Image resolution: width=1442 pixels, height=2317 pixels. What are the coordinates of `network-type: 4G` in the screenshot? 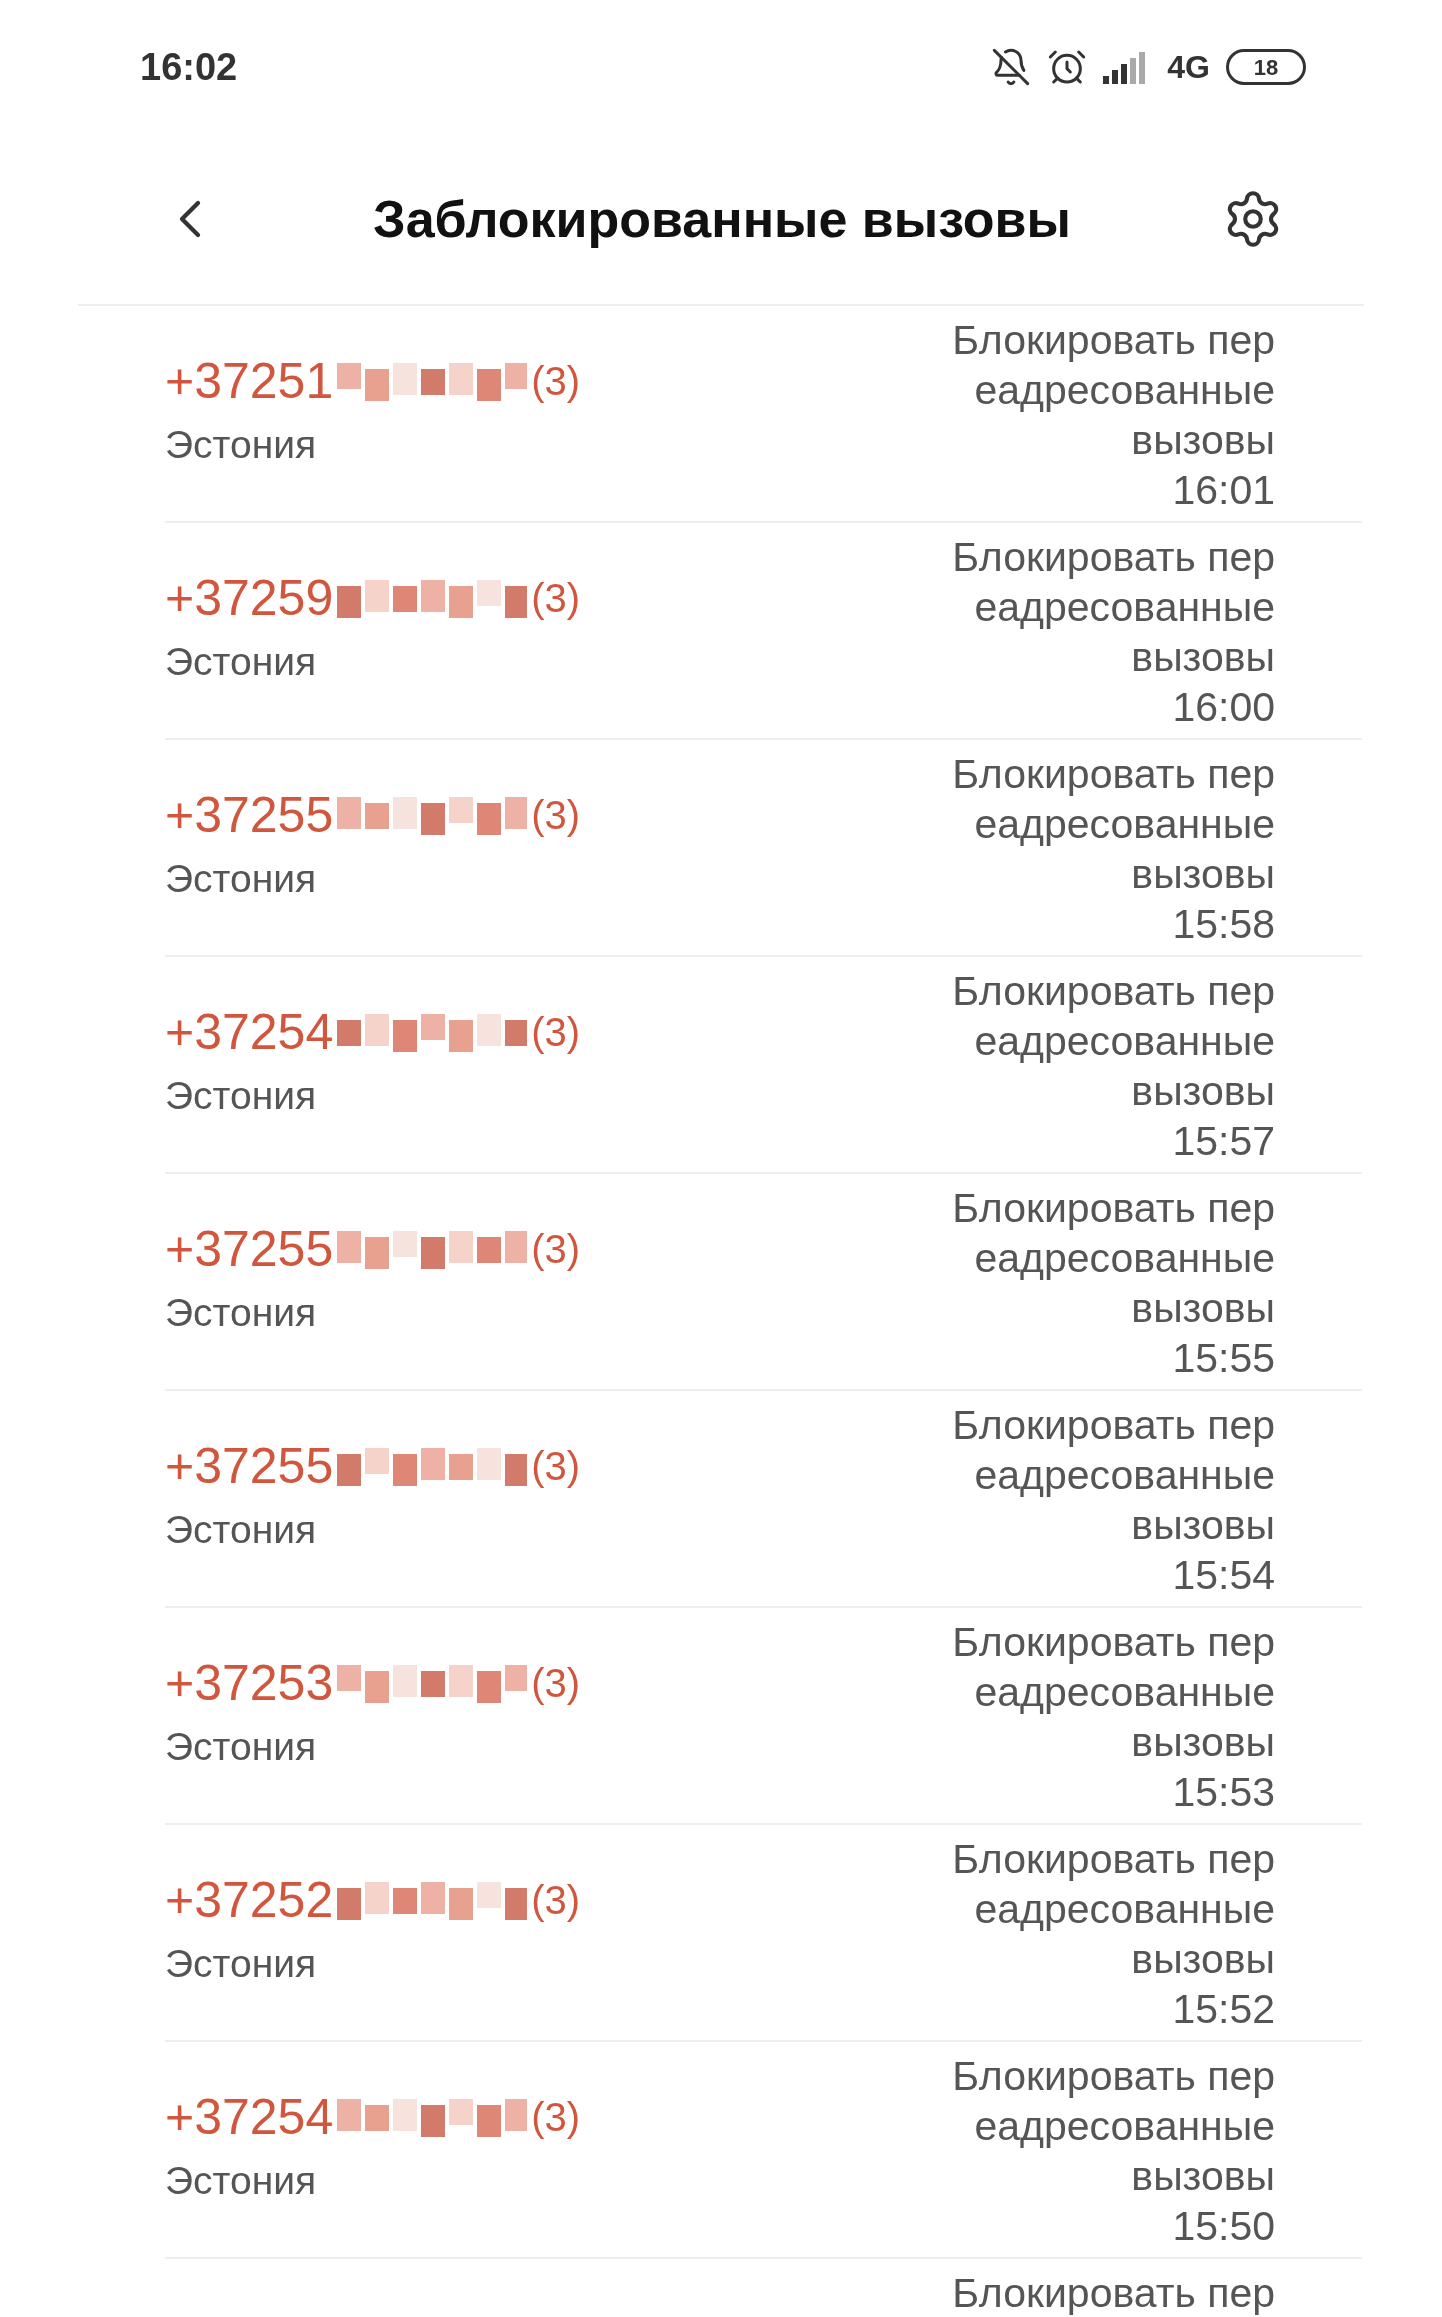 It's located at (1188, 67).